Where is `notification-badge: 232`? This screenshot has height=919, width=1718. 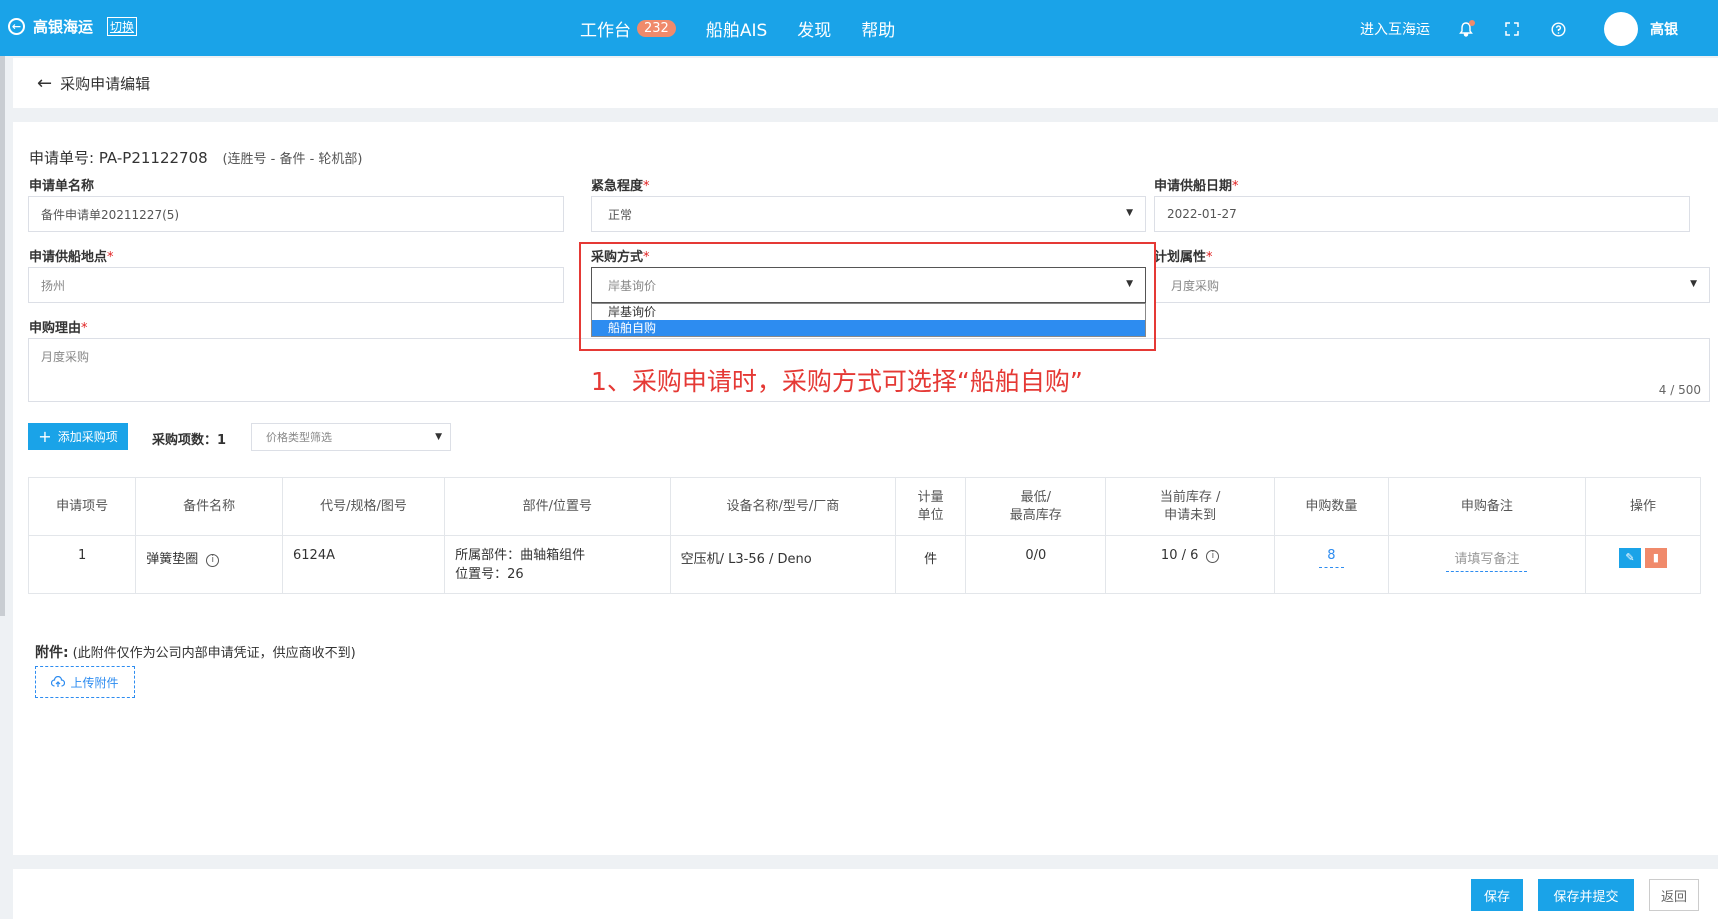
notification-badge: 232 is located at coordinates (656, 28).